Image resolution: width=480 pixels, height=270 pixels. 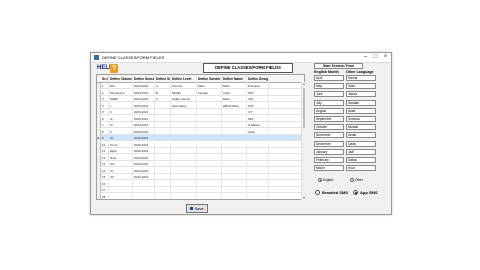 I want to click on english-month-field: June, so click(x=329, y=94).